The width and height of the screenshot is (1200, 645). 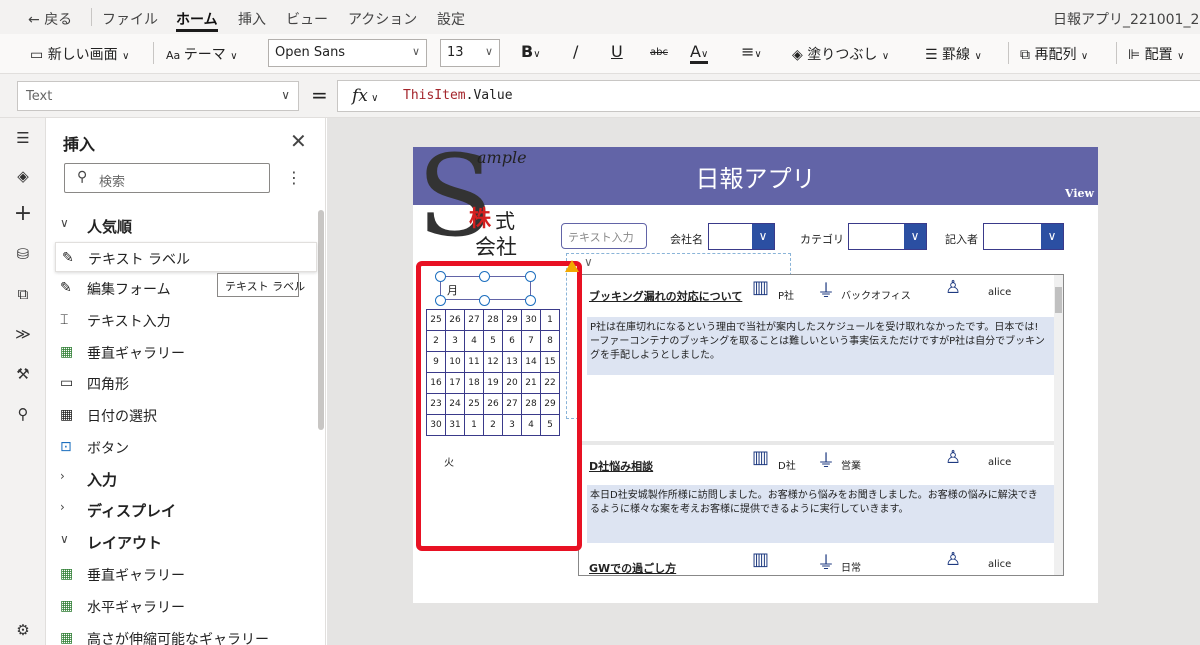 What do you see at coordinates (436, 404) in the screenshot?
I see `calendar-day: 23` at bounding box center [436, 404].